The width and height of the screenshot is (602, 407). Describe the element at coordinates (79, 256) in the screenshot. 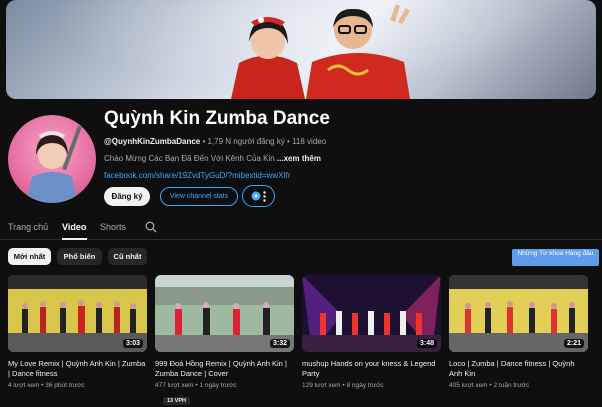

I see `filter-popular: Phổ biến` at that location.